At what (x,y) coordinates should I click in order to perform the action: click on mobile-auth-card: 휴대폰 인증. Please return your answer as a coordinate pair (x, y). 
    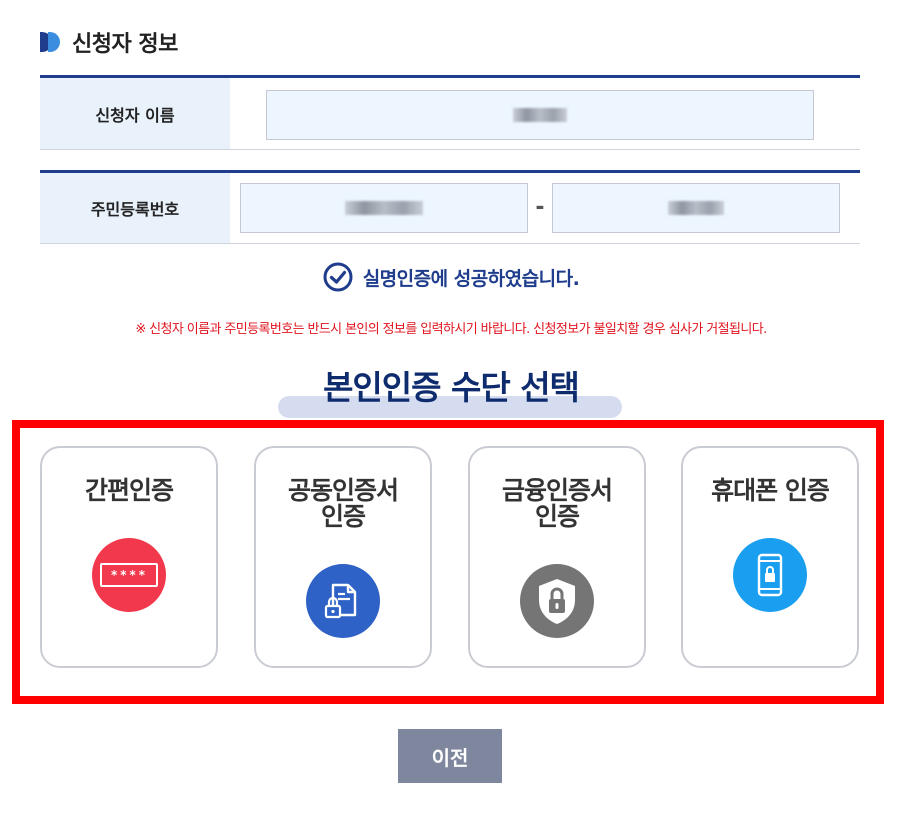
    Looking at the image, I should click on (770, 557).